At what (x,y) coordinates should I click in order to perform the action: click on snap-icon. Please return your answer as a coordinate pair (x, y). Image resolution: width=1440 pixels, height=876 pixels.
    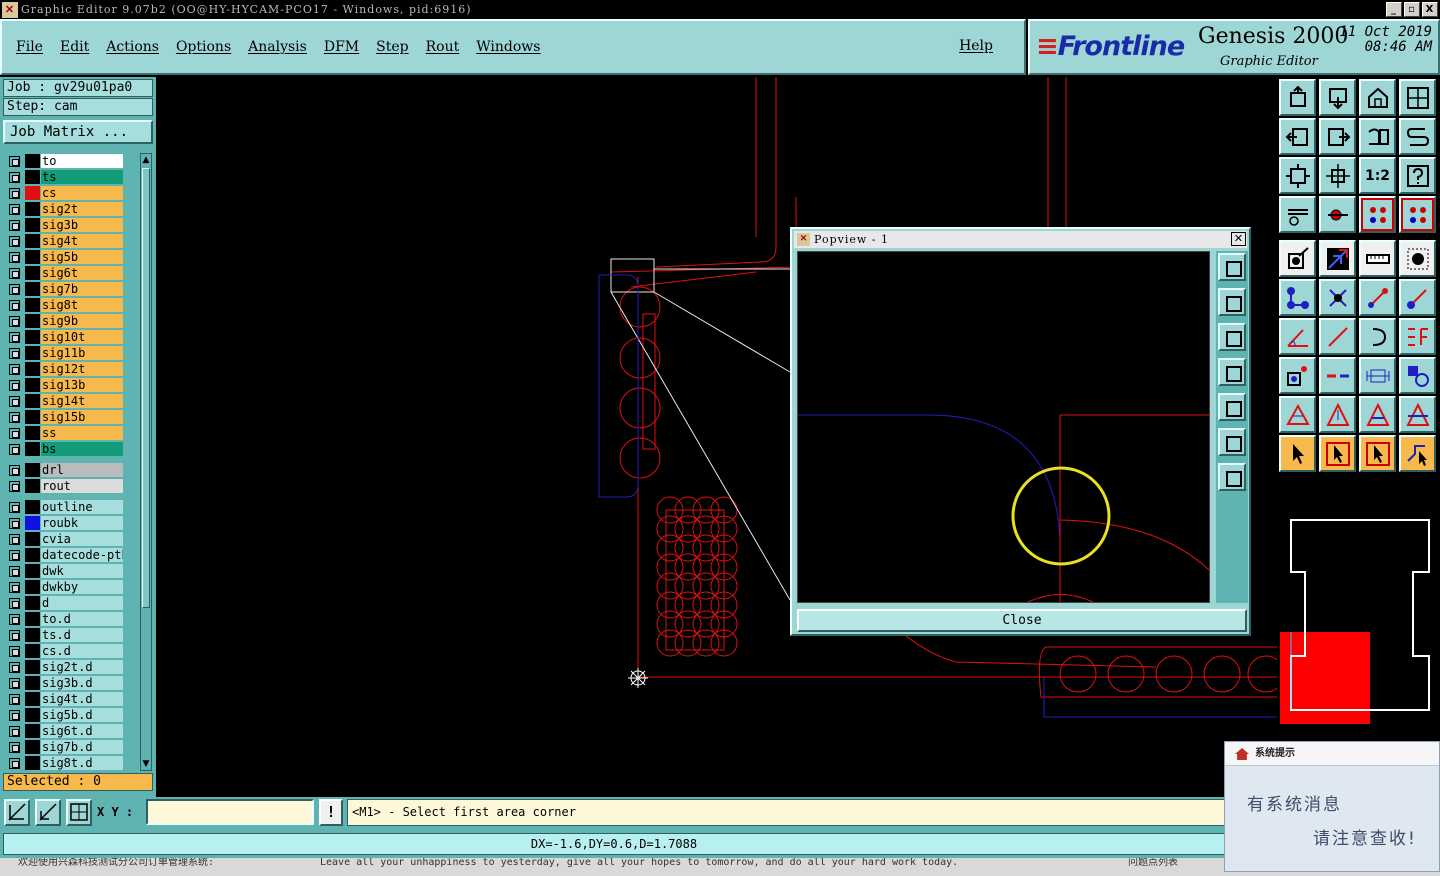
    Looking at the image, I should click on (17, 812).